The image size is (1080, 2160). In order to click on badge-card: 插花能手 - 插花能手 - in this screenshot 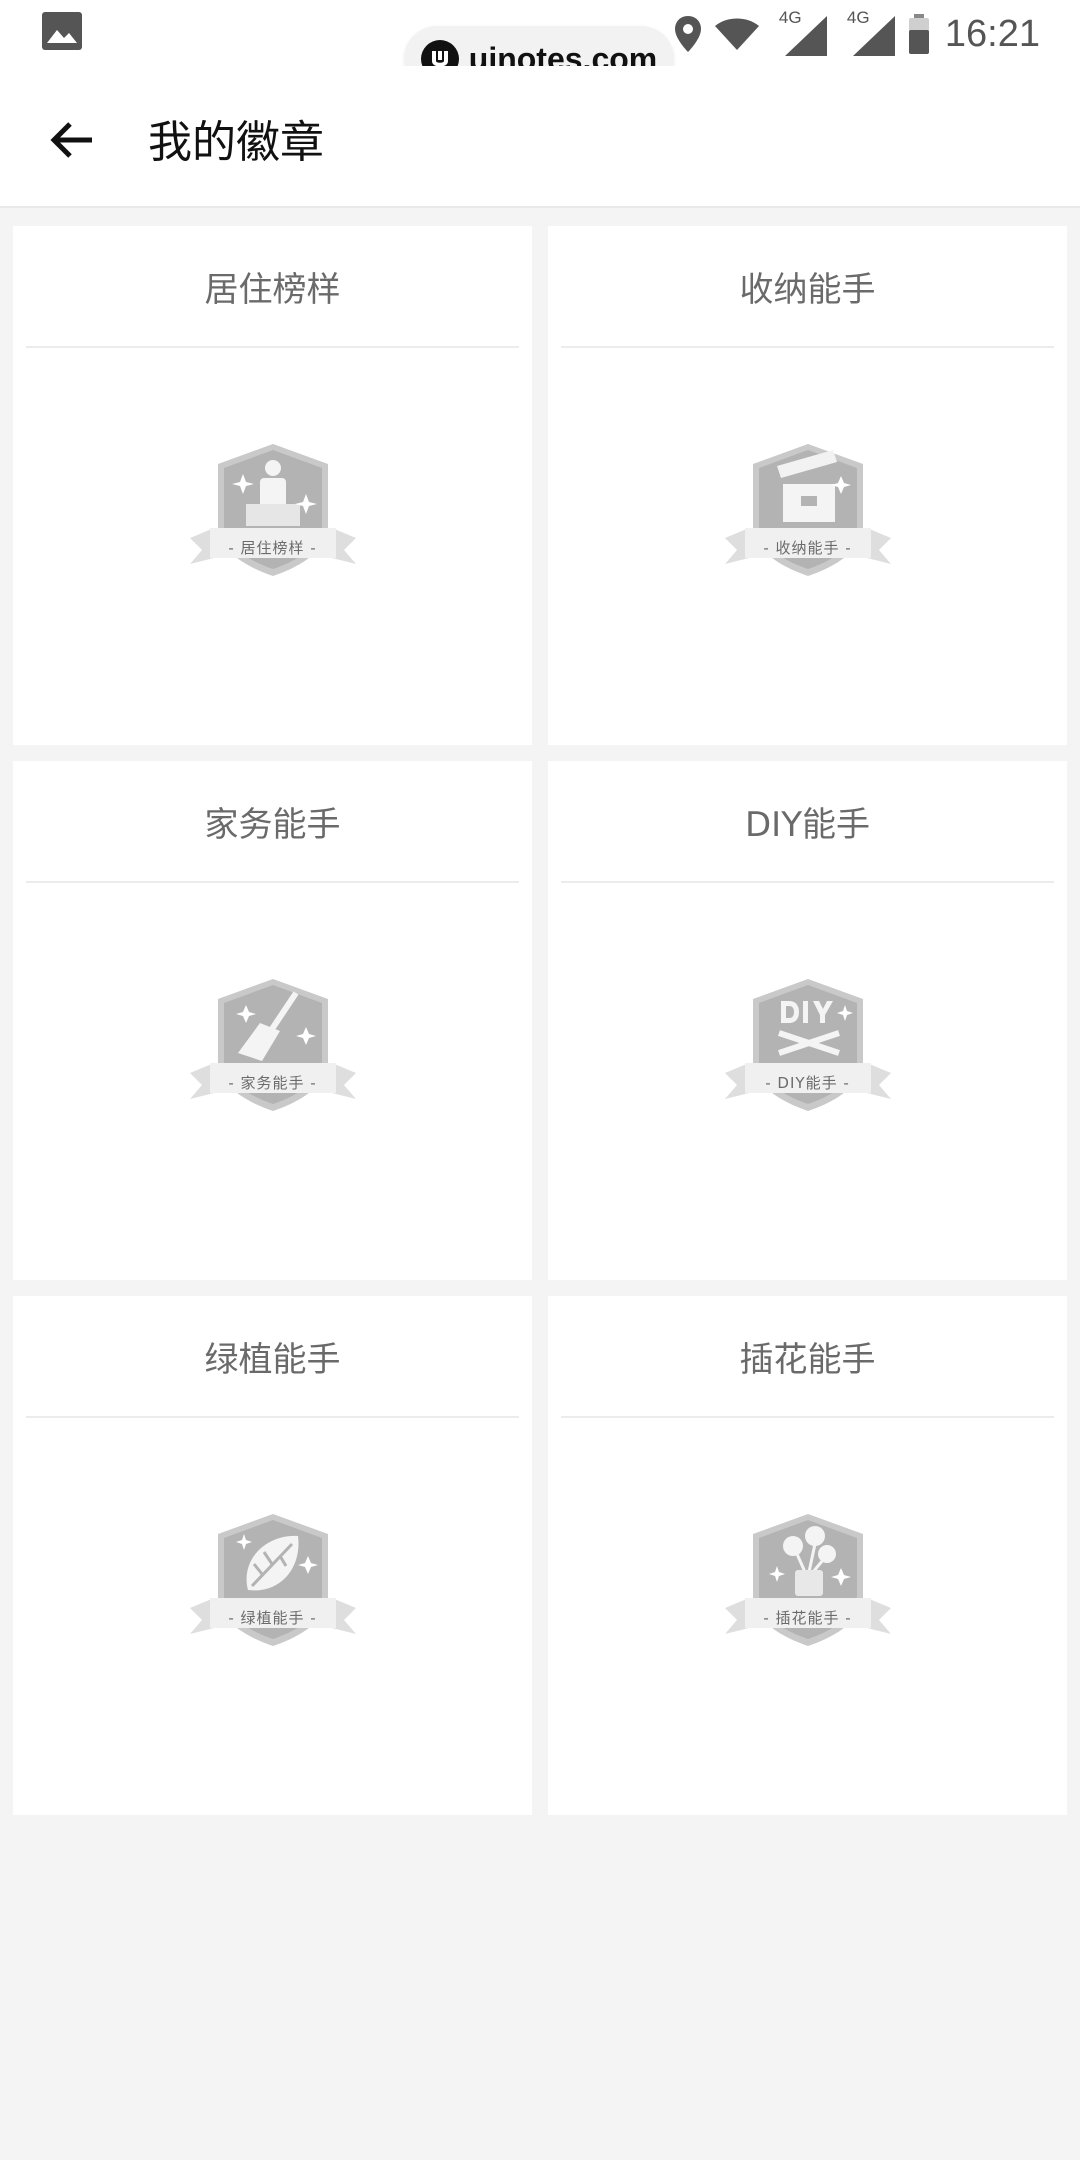, I will do `click(807, 1555)`.